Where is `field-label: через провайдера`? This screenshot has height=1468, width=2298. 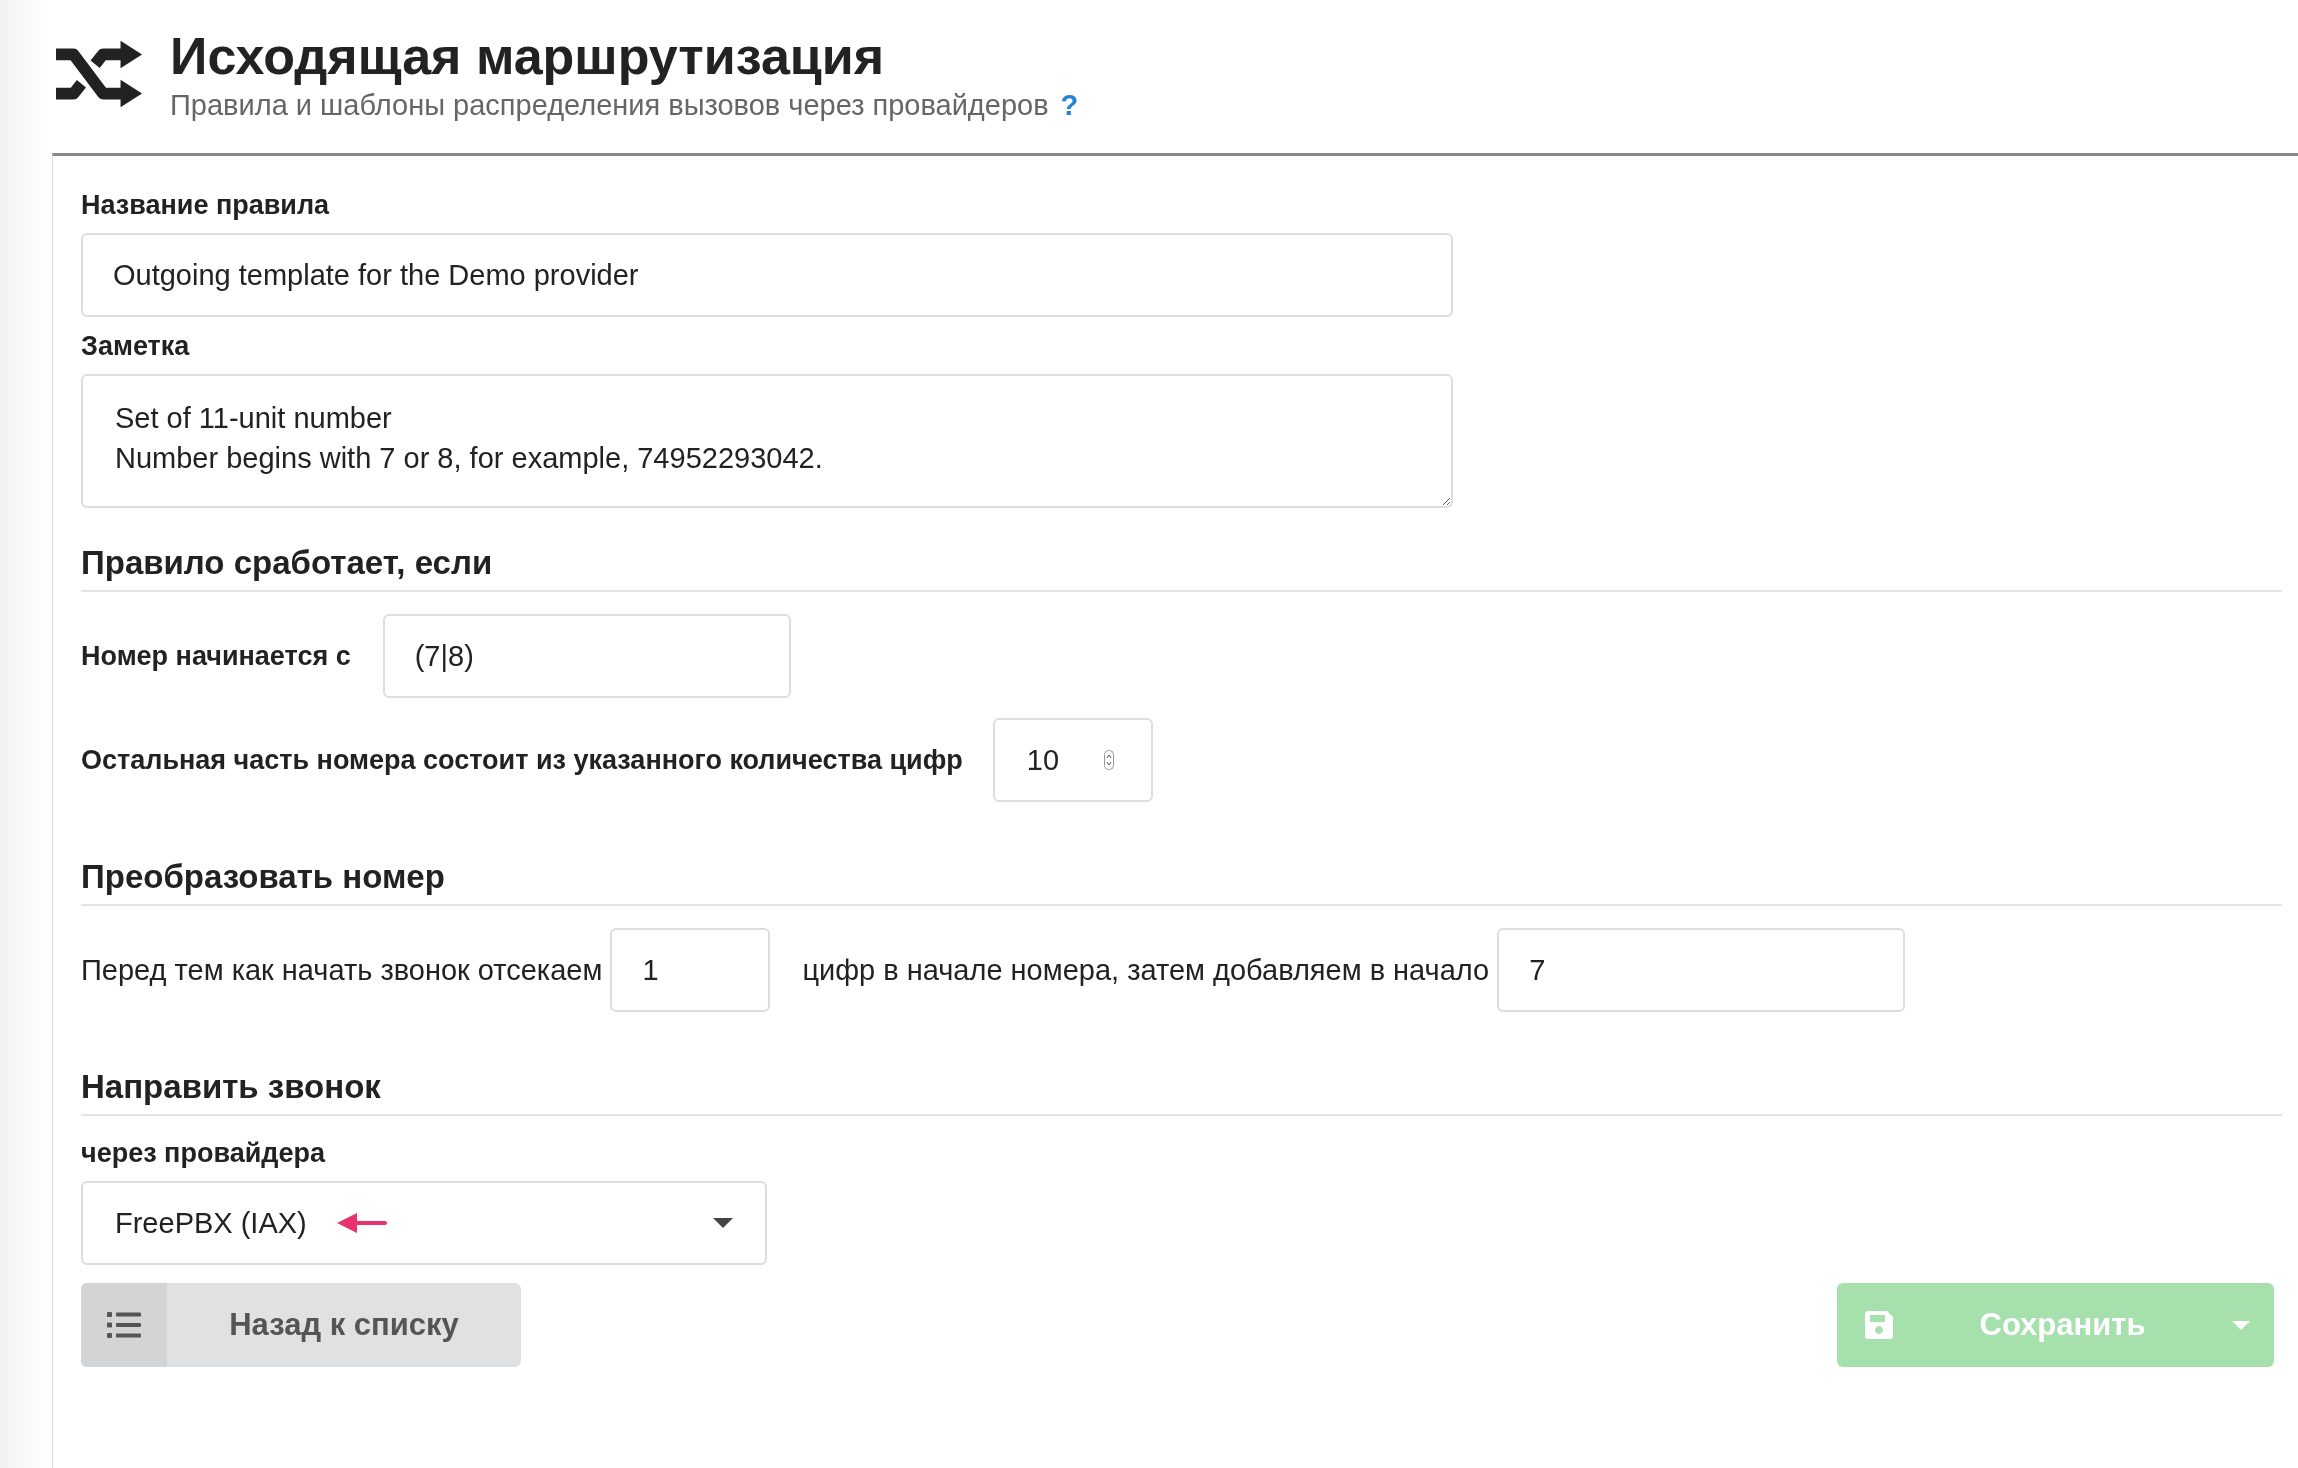 field-label: через провайдера is located at coordinates (204, 1153).